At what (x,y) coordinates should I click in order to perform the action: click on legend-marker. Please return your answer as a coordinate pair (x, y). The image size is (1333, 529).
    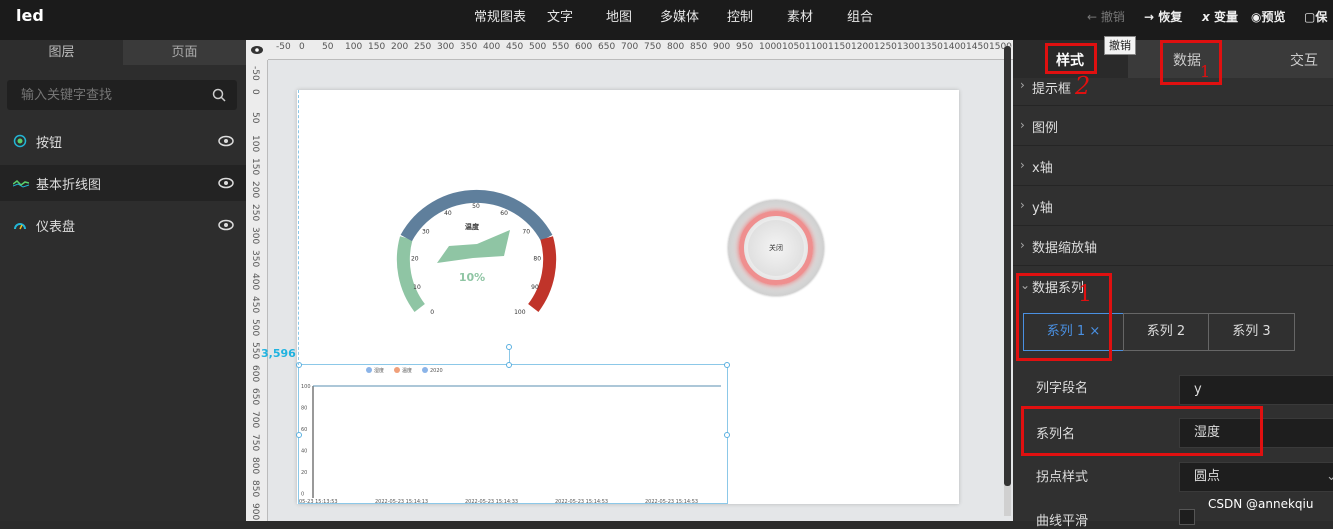
    Looking at the image, I should click on (425, 370).